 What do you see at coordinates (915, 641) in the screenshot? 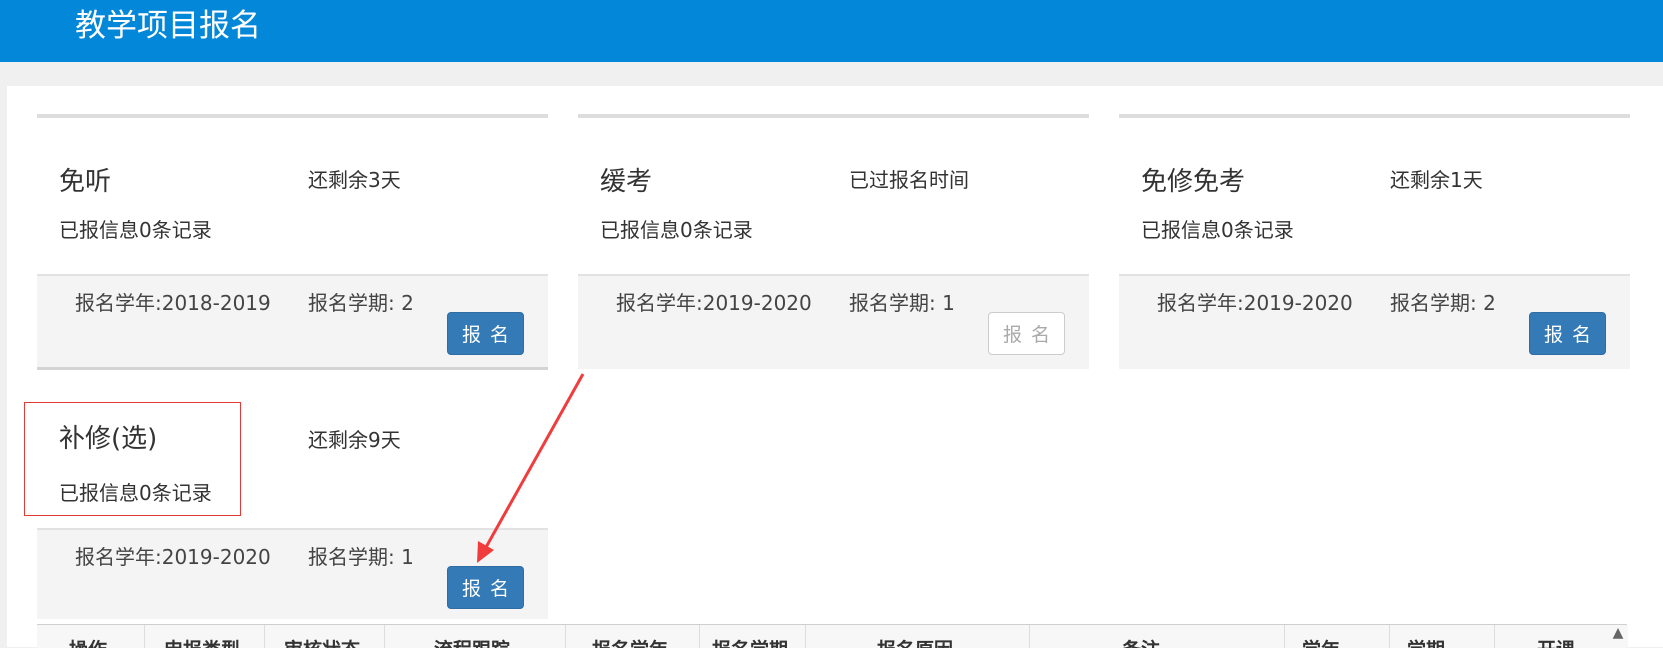
I see `column-header-reason: 报名原因` at bounding box center [915, 641].